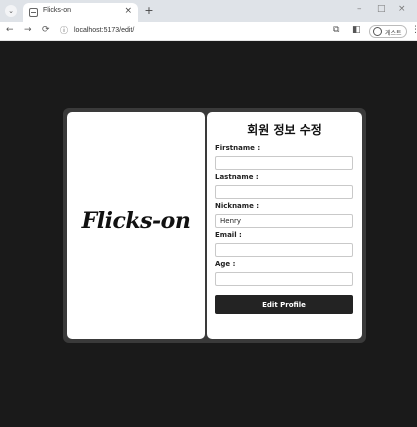 The width and height of the screenshot is (417, 427). I want to click on back-button: ←, so click(10, 30).